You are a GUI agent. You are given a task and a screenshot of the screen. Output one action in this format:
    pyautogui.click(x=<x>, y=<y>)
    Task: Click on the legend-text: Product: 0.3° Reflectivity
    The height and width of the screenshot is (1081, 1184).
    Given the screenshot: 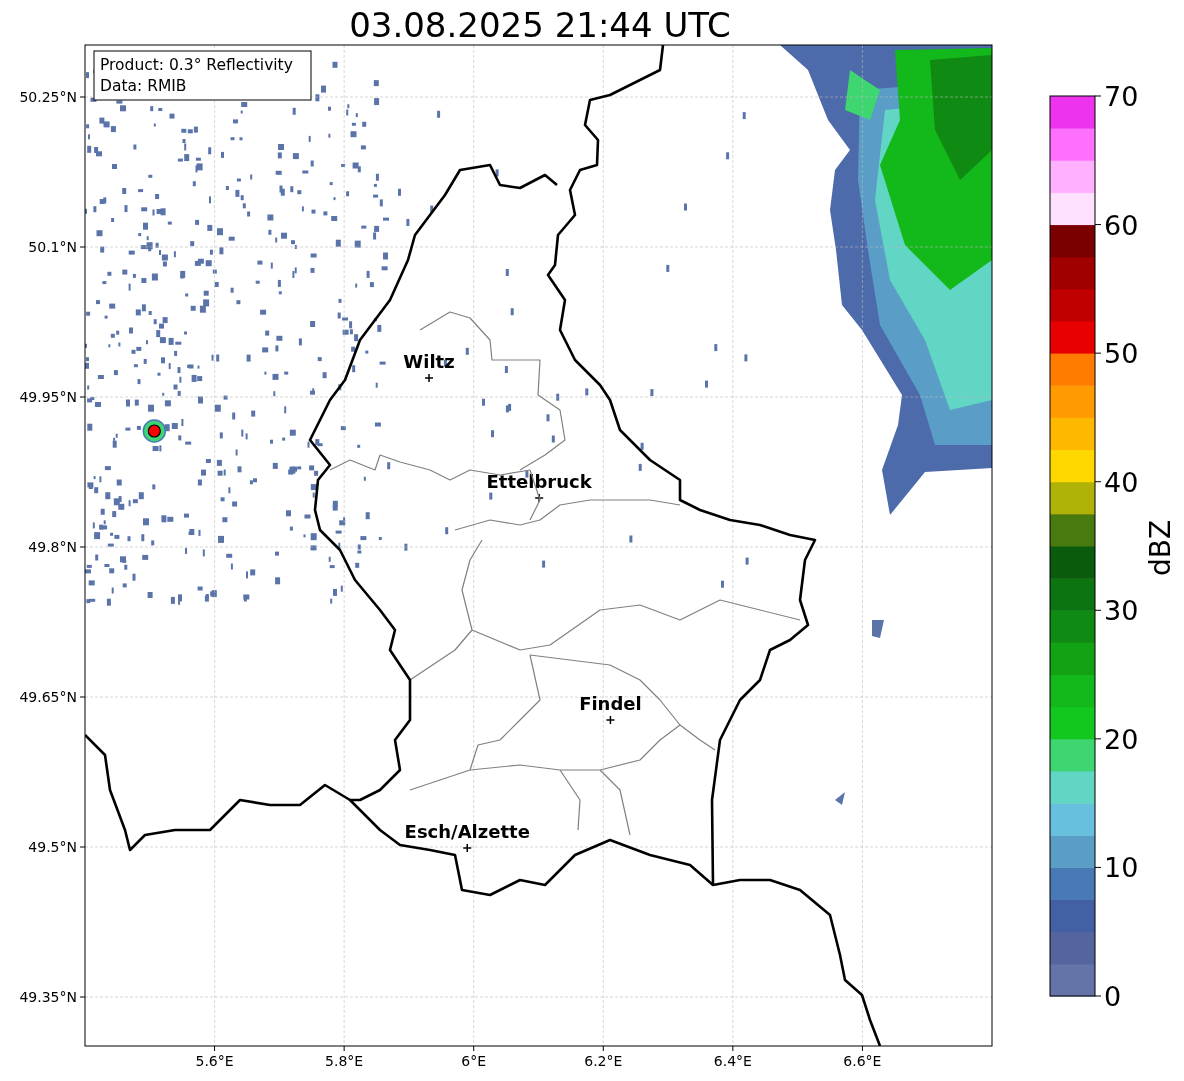 What is the action you would take?
    pyautogui.click(x=196, y=65)
    